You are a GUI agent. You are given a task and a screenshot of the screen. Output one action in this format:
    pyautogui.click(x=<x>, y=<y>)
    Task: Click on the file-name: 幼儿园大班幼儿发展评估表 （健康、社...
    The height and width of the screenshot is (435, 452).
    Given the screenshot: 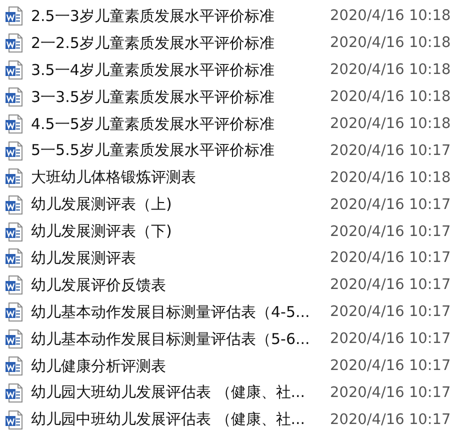 What is the action you would take?
    pyautogui.click(x=180, y=392)
    